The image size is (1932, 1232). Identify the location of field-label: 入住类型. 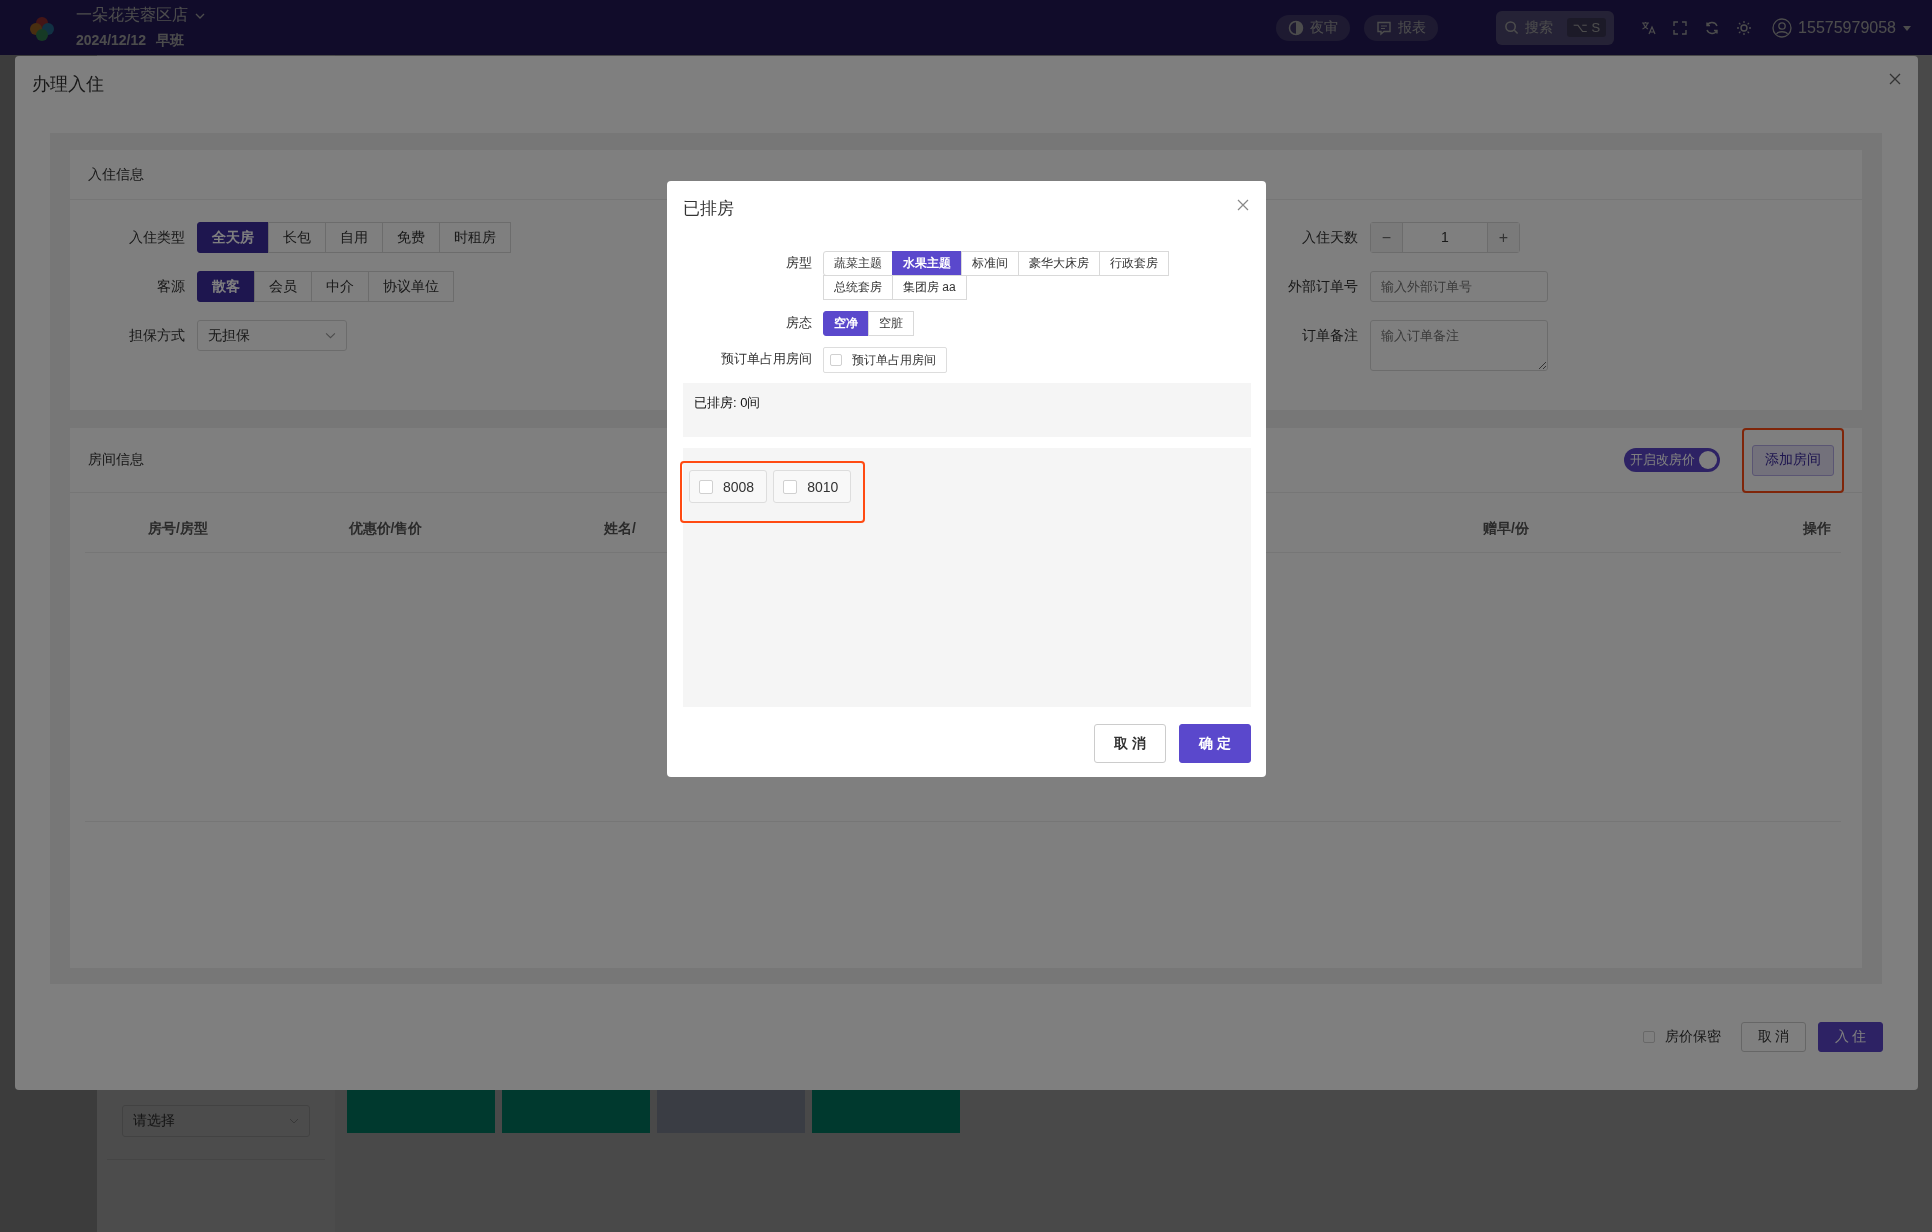
(156, 237).